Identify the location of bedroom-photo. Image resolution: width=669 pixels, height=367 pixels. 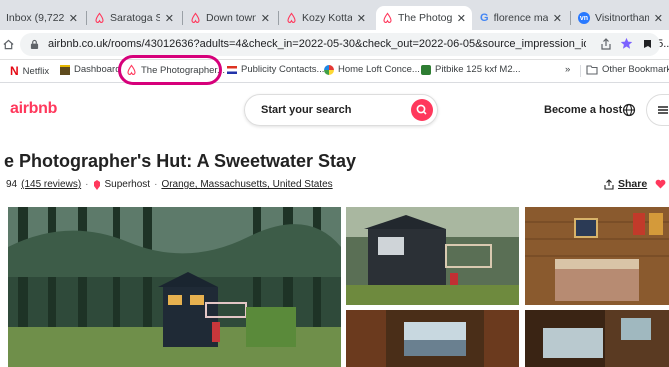
(597, 256).